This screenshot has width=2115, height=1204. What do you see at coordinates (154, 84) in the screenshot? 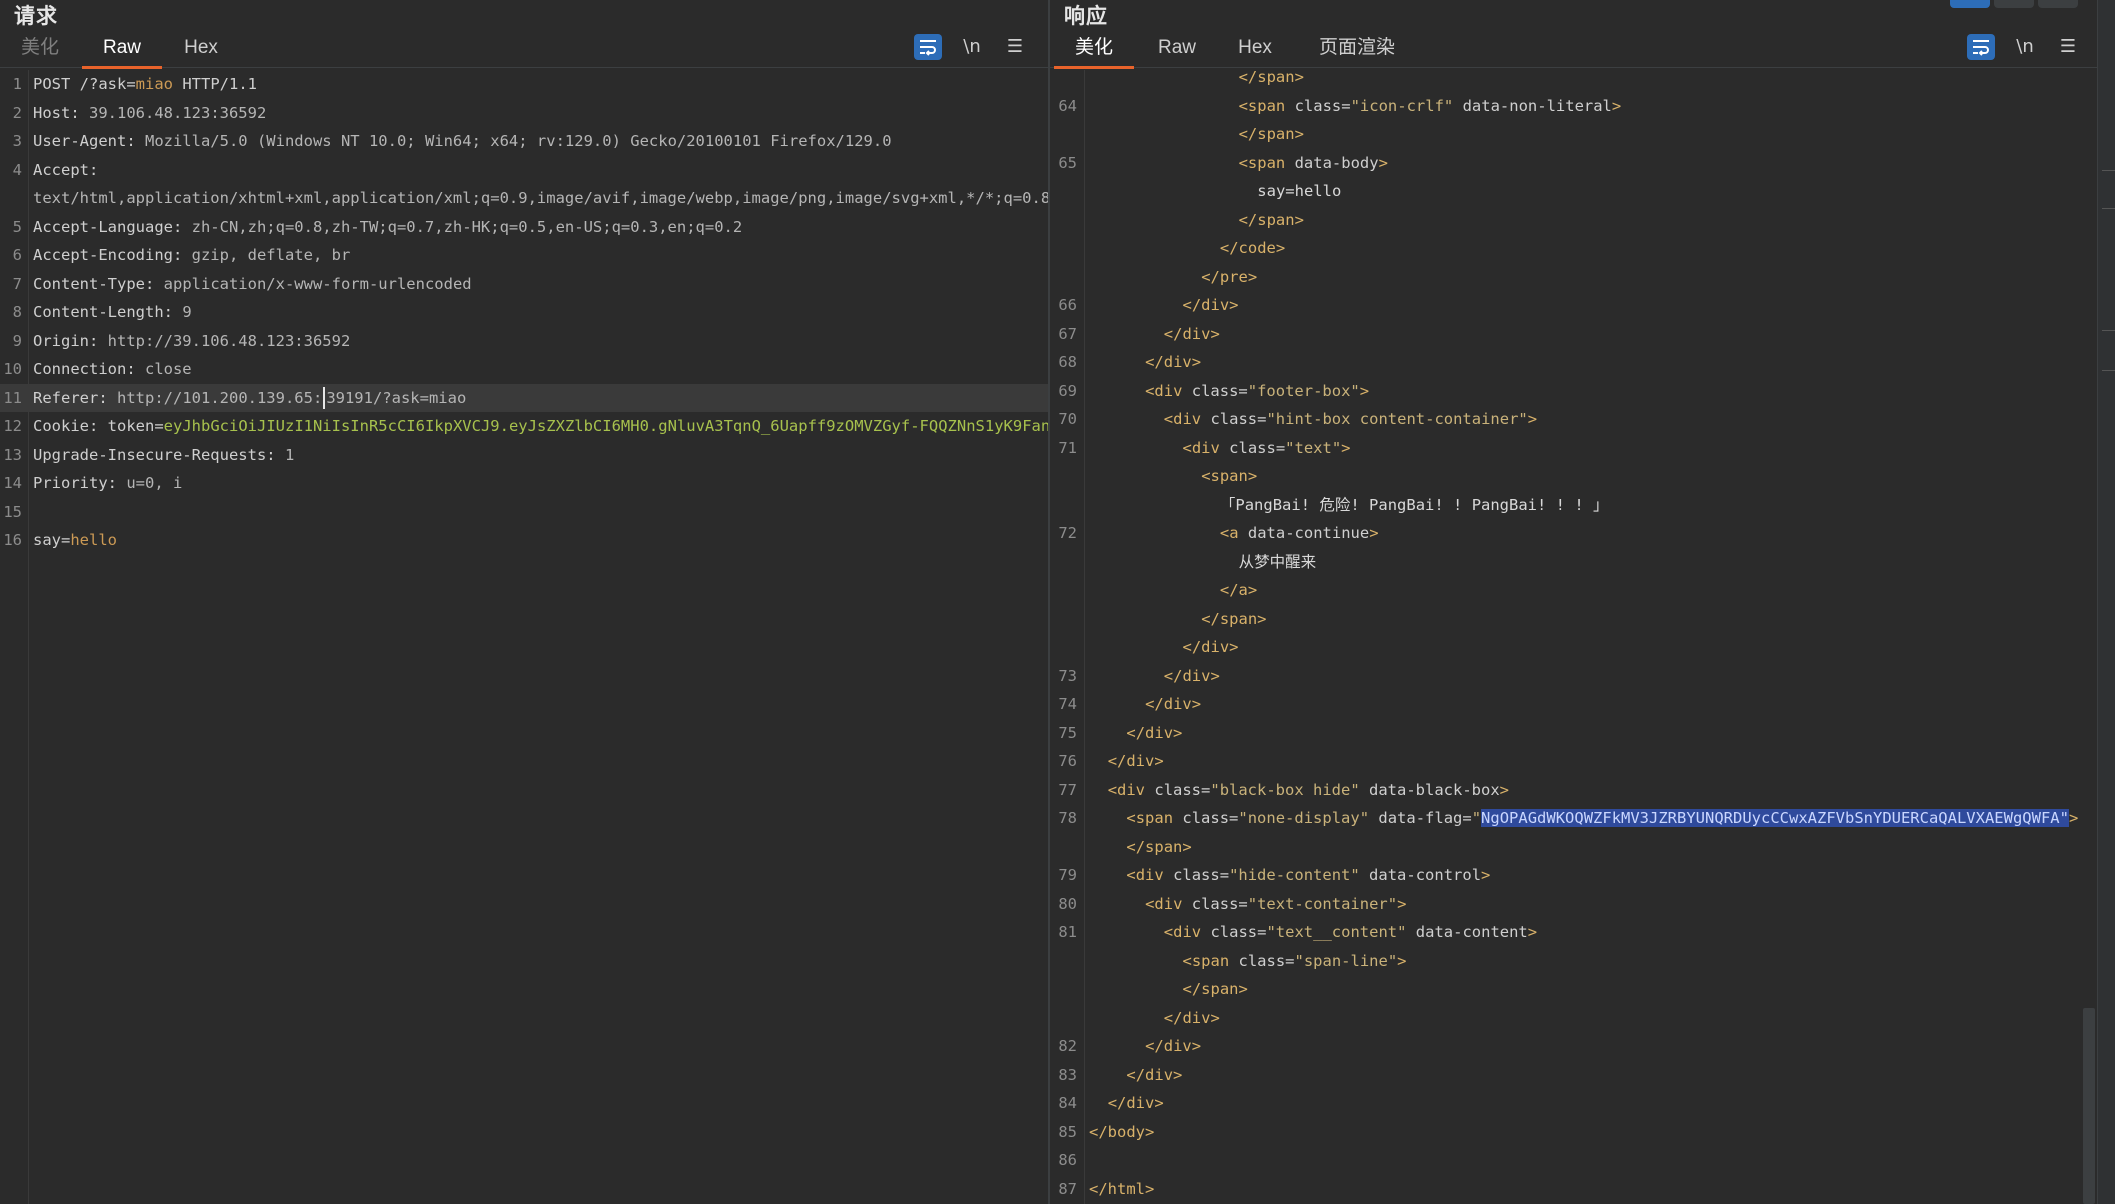
I see `code-token: miao` at bounding box center [154, 84].